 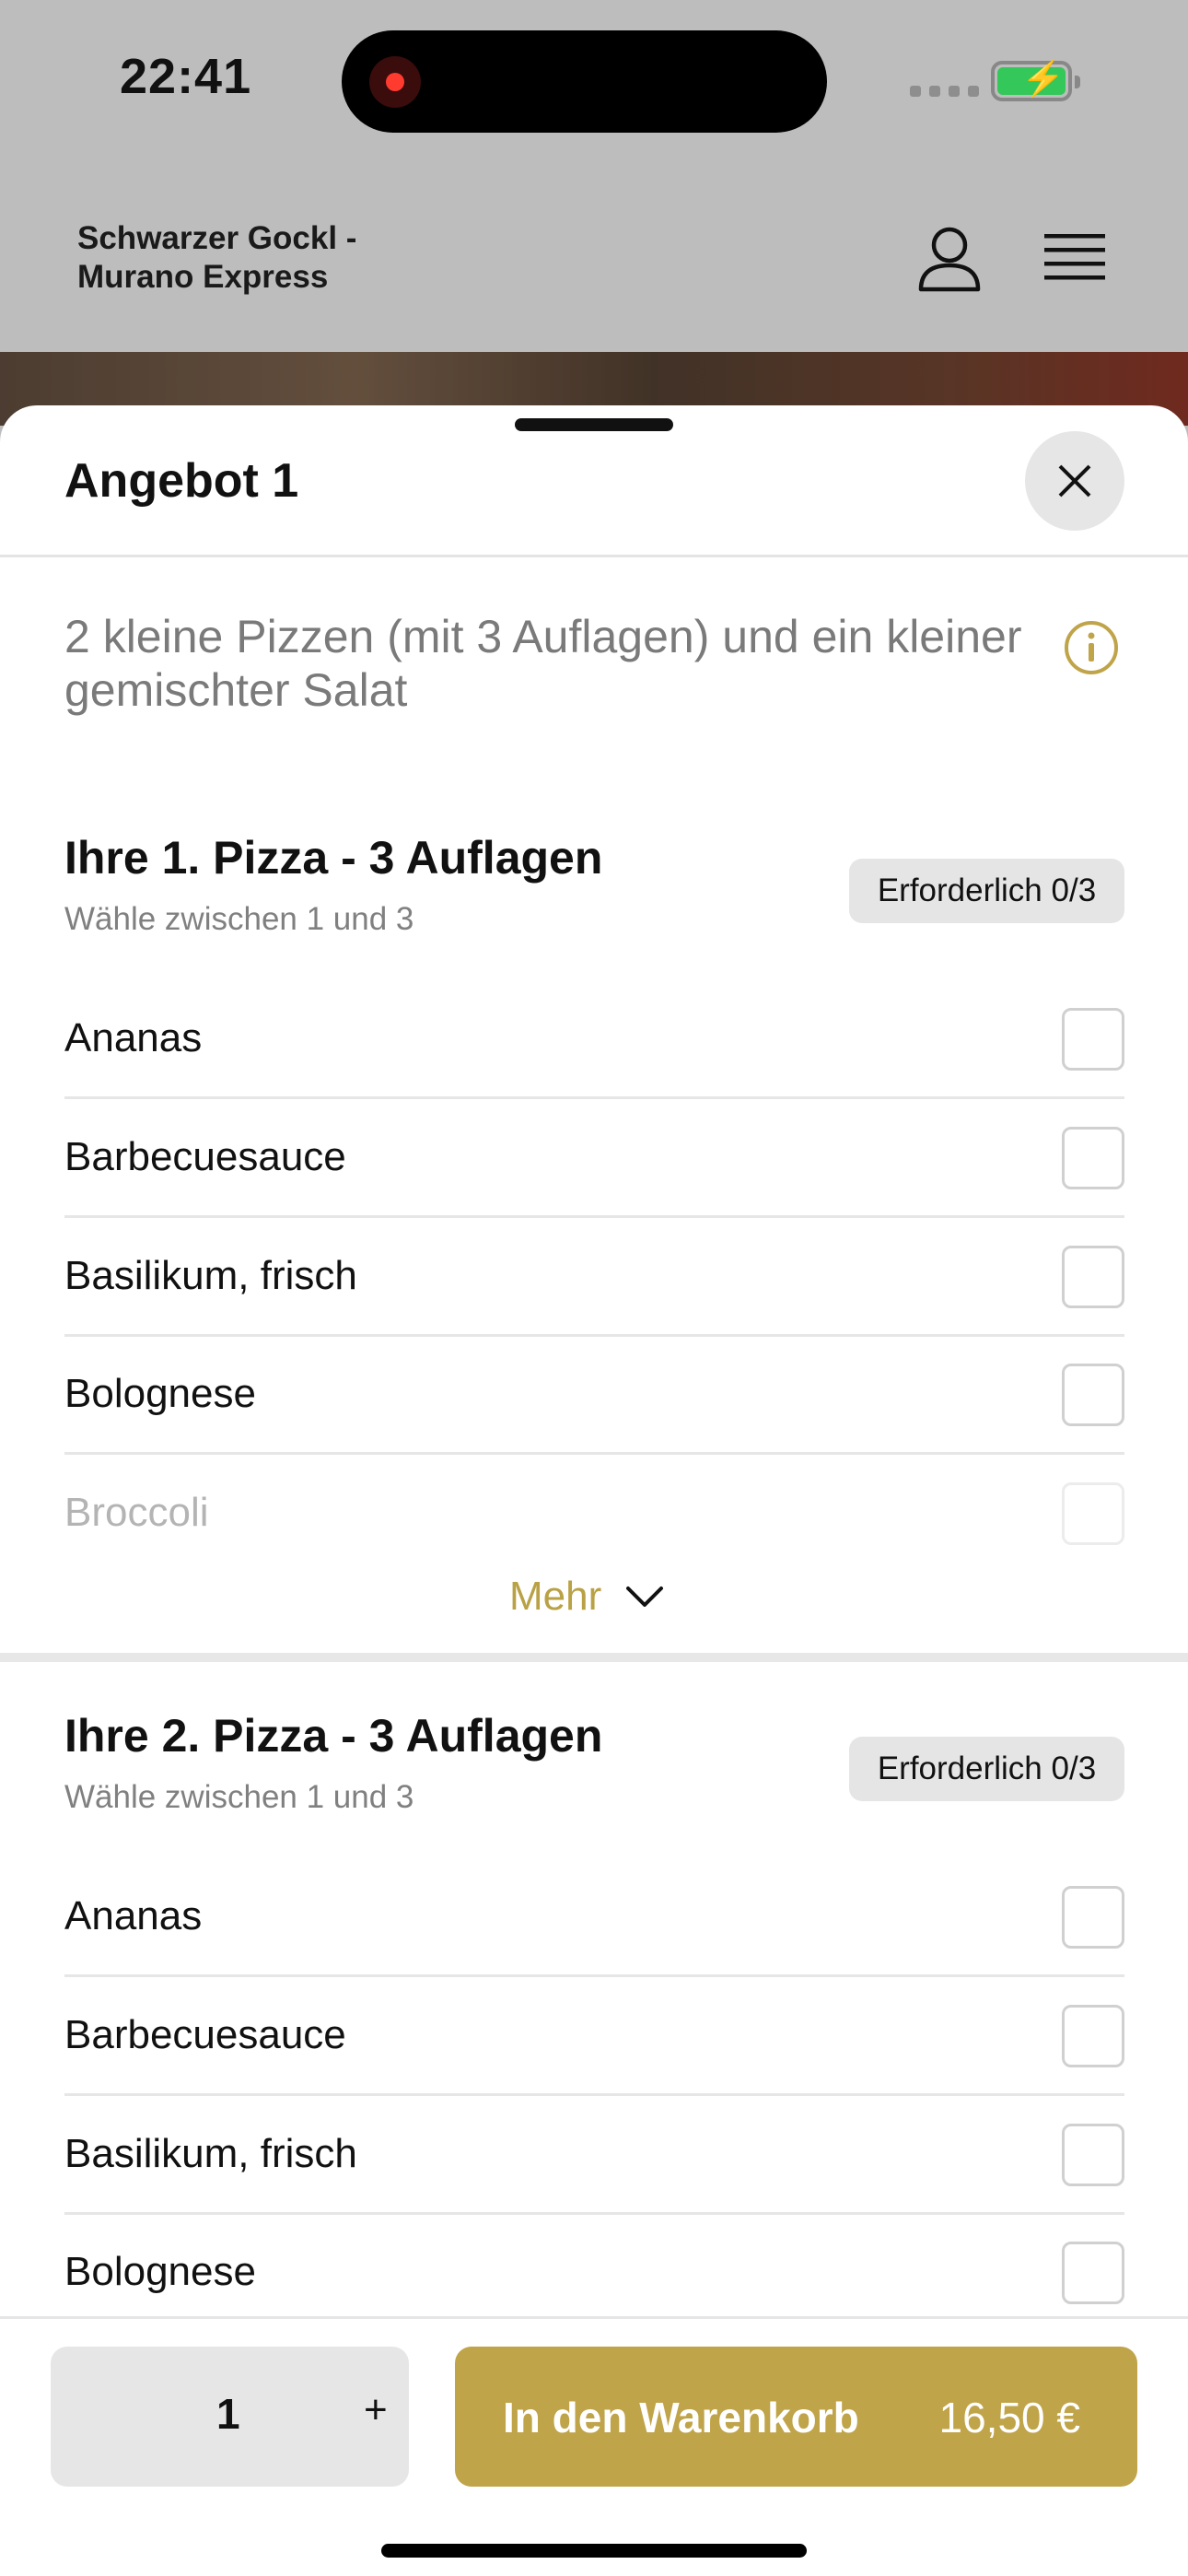 I want to click on sheet-title: Angebot 1, so click(x=181, y=481).